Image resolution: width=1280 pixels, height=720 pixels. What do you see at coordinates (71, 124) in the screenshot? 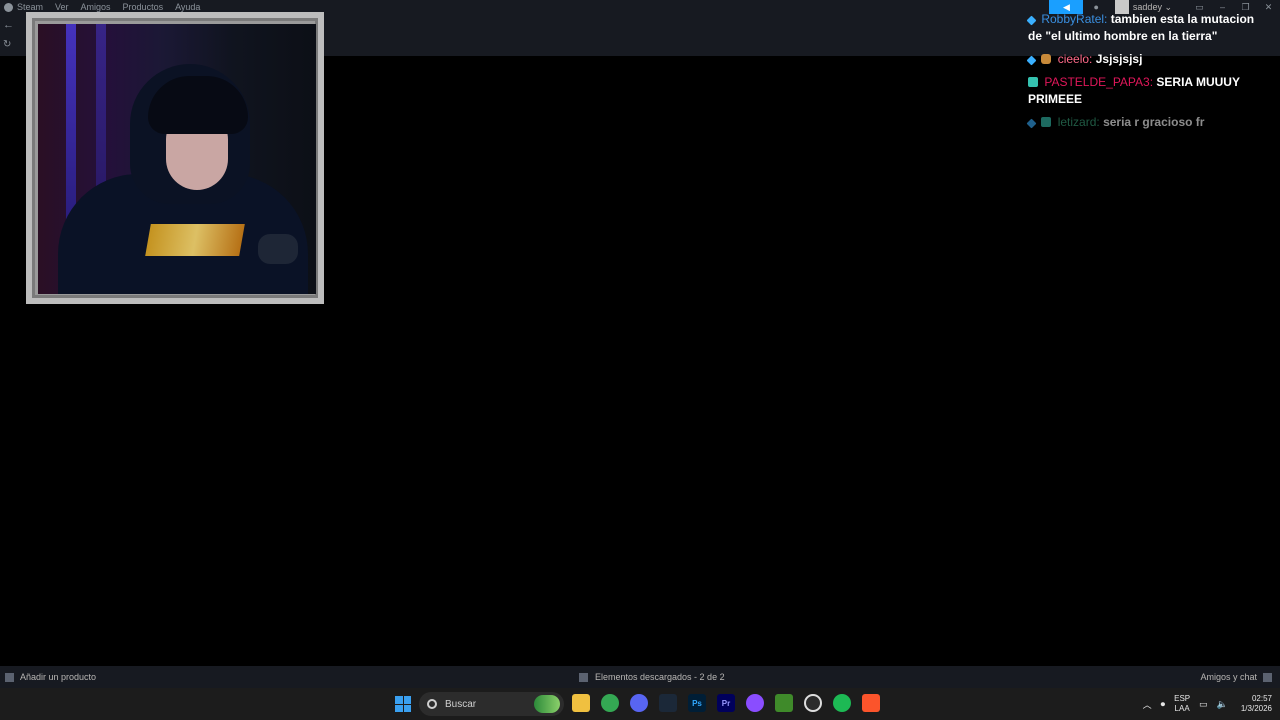
I see `led-light` at bounding box center [71, 124].